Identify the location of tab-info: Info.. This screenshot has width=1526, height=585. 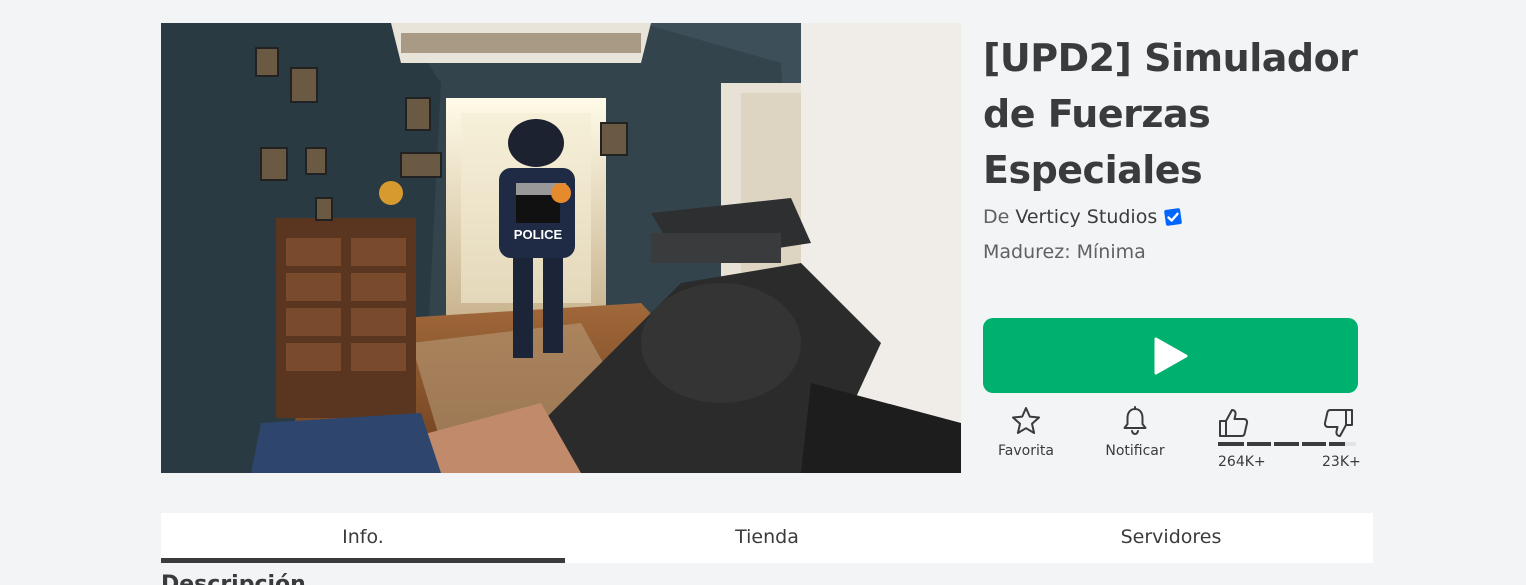
(363, 538).